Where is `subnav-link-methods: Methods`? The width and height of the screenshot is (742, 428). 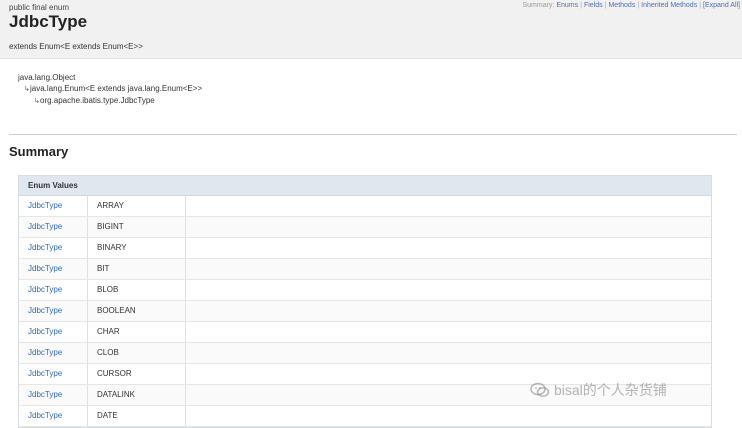
subnav-link-methods: Methods is located at coordinates (621, 5).